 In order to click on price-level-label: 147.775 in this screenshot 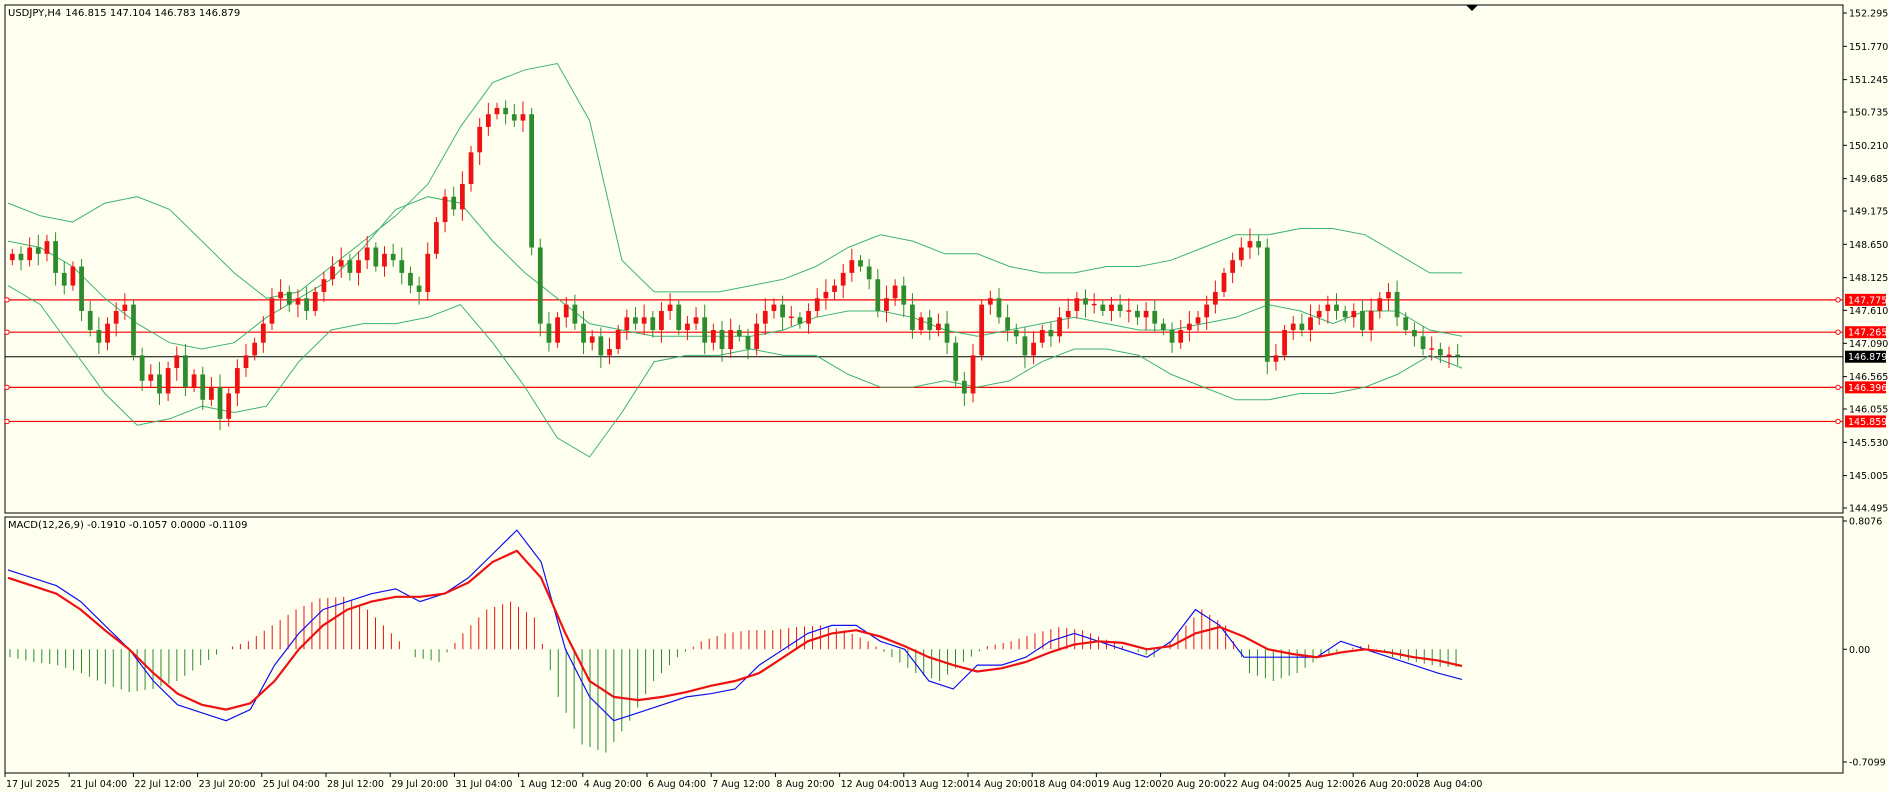, I will do `click(1867, 300)`.